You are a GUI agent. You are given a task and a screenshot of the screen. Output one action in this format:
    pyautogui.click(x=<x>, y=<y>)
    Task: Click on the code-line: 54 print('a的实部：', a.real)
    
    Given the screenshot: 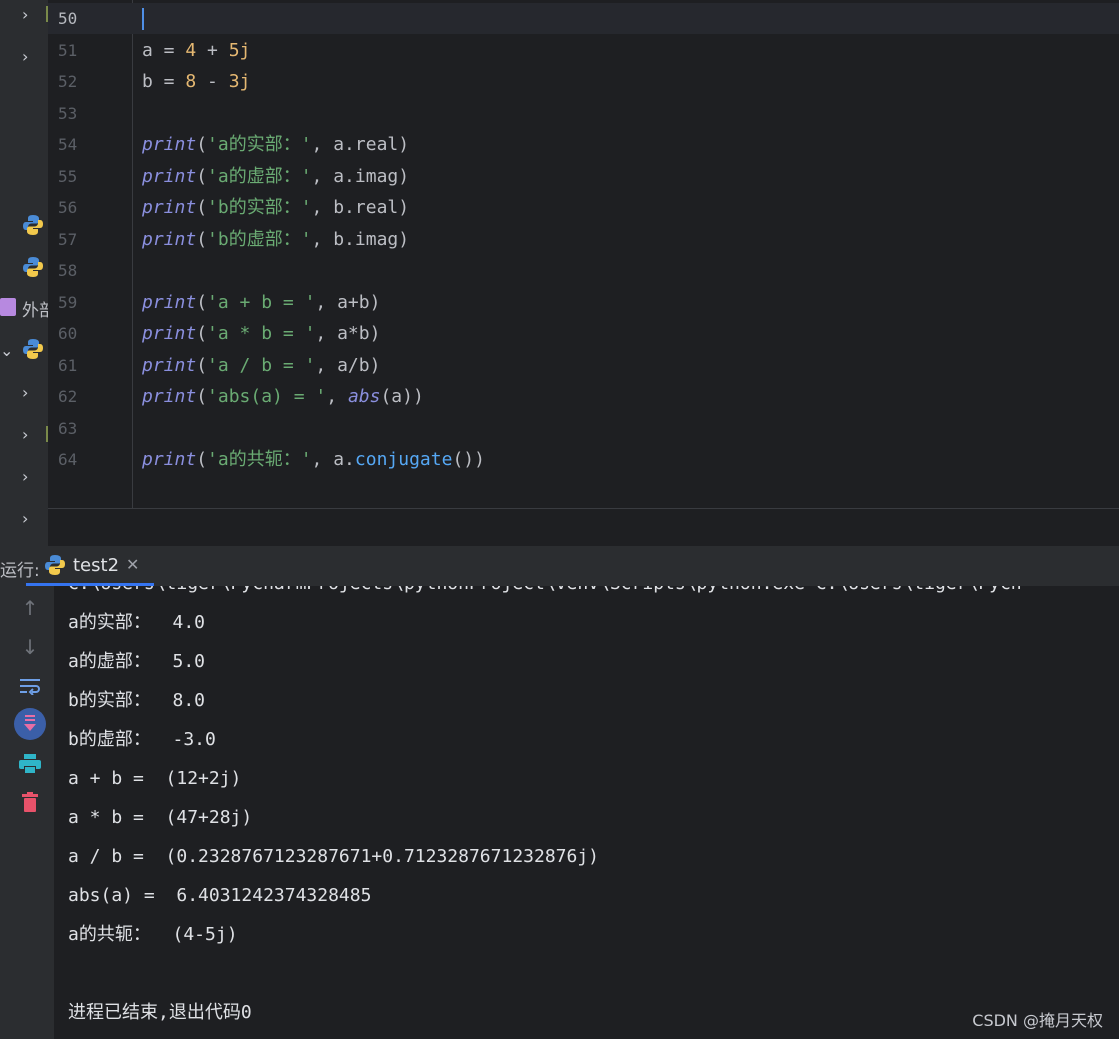 What is the action you would take?
    pyautogui.click(x=583, y=144)
    